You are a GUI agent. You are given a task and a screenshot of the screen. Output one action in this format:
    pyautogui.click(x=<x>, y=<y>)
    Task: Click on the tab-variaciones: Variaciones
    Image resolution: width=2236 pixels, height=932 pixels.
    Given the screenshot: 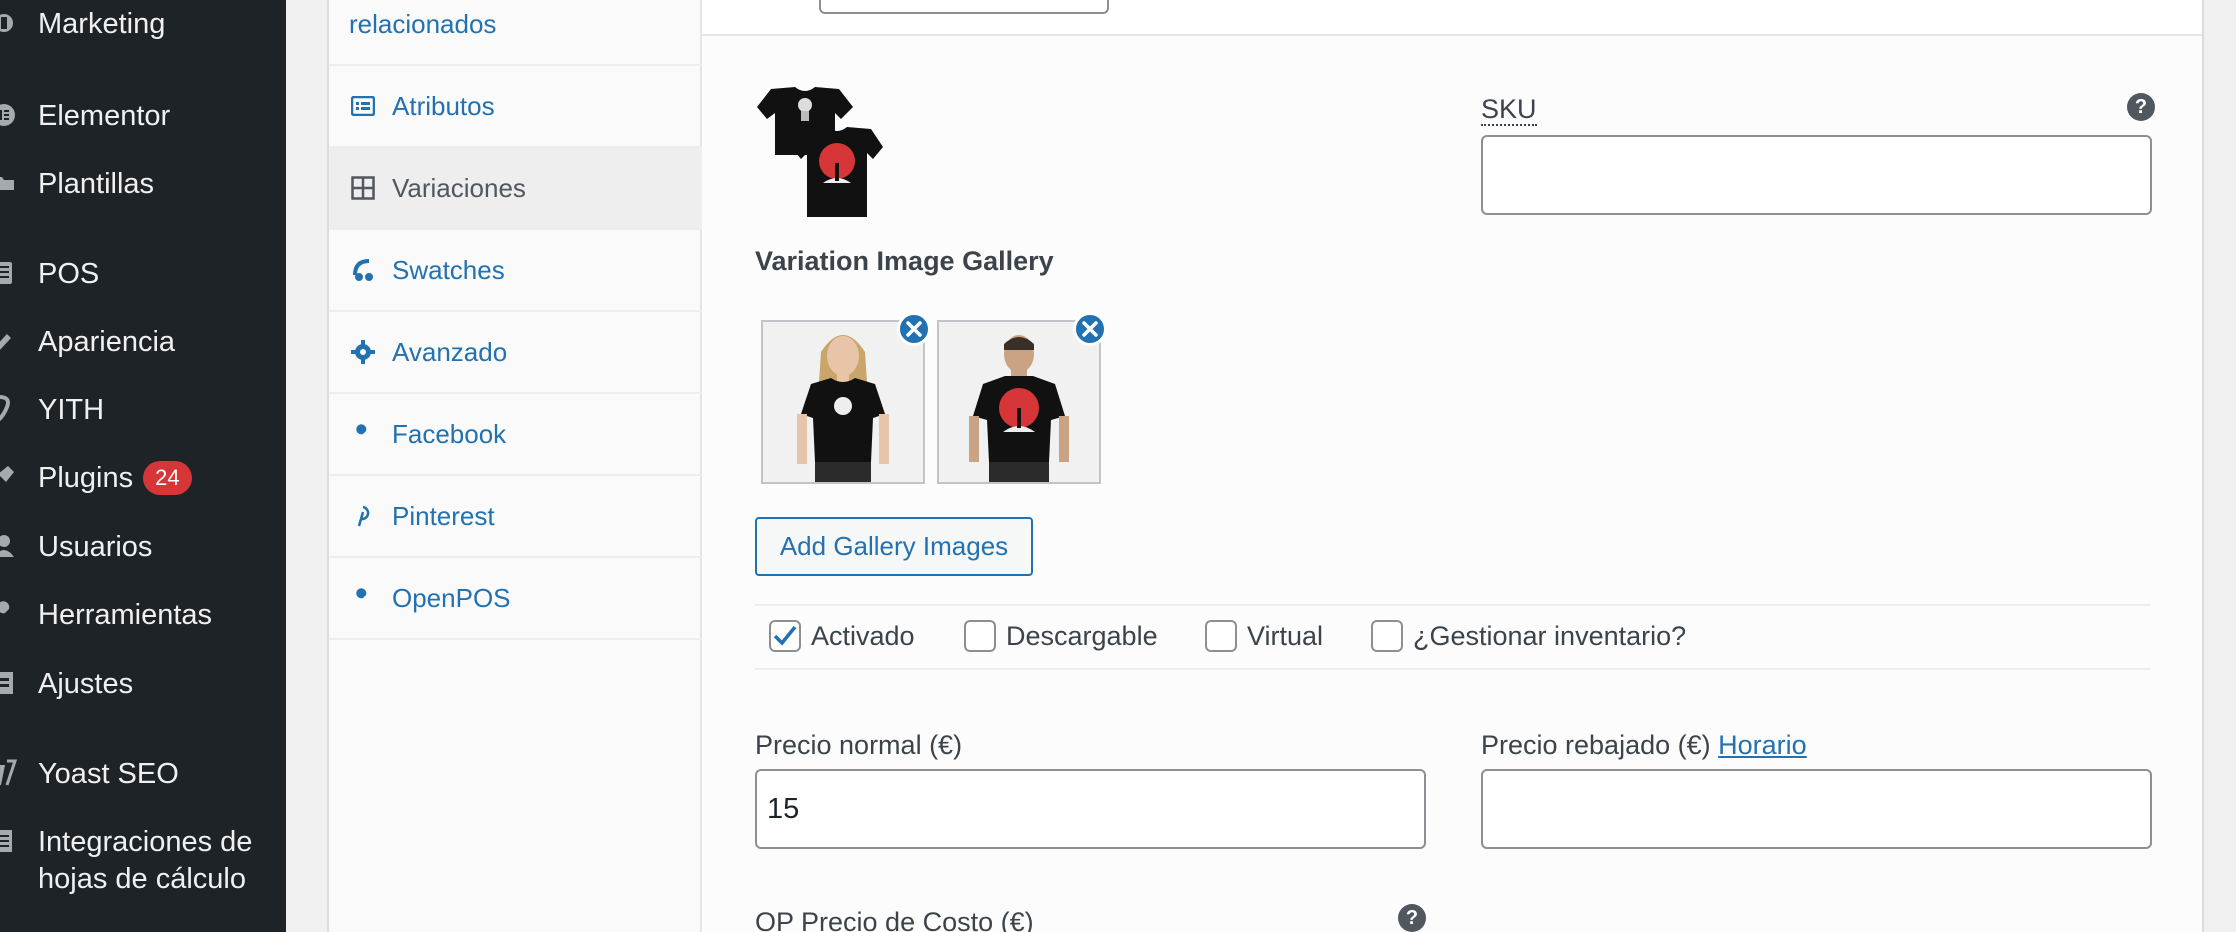 What is the action you would take?
    pyautogui.click(x=515, y=189)
    